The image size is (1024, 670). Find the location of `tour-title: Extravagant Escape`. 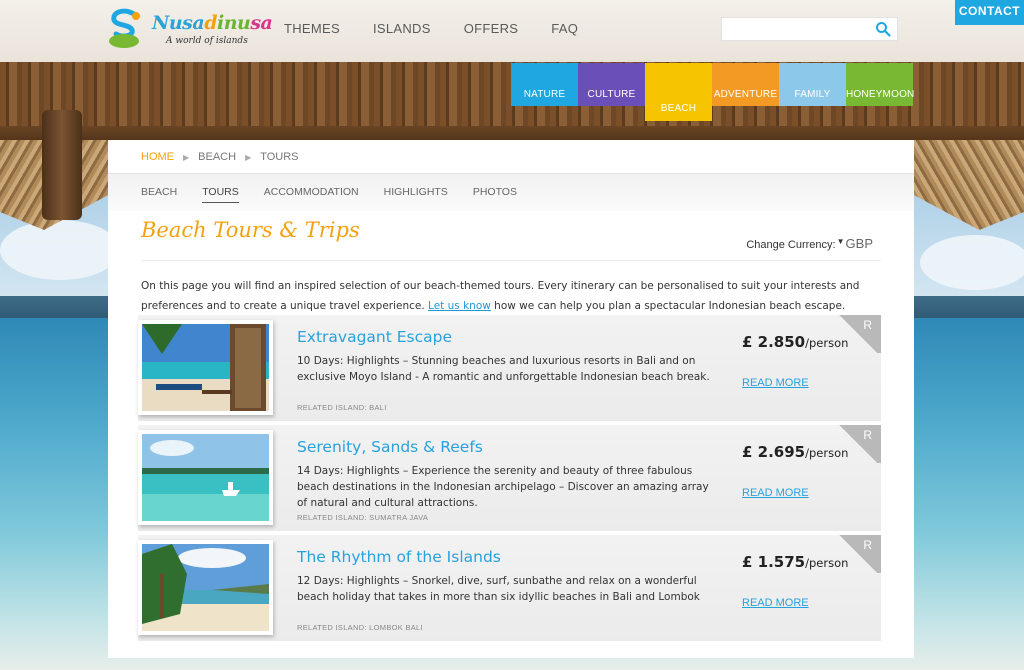

tour-title: Extravagant Escape is located at coordinates (374, 337).